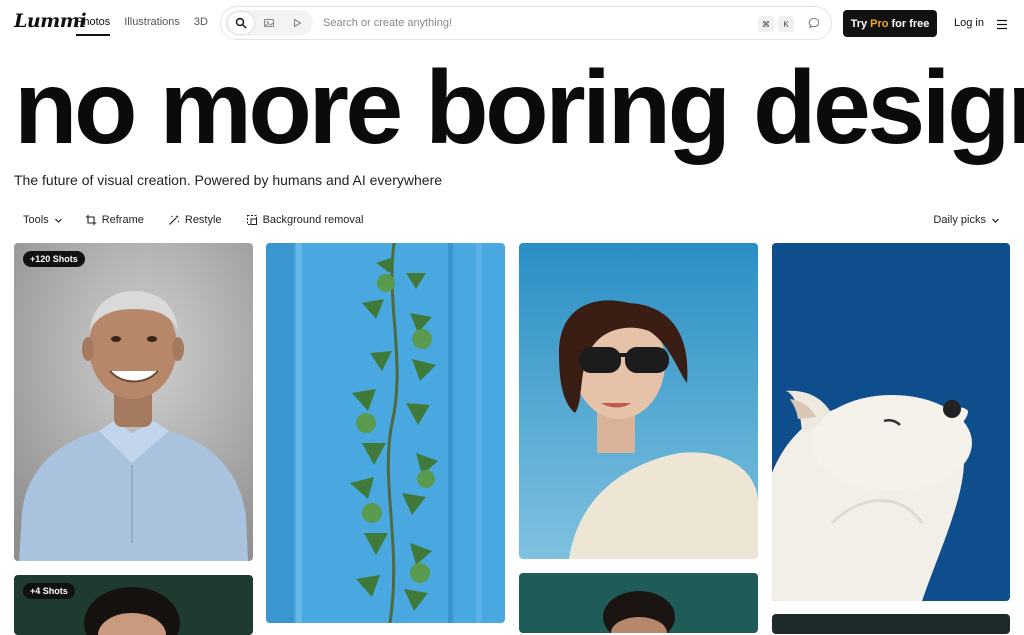  What do you see at coordinates (543, 23) in the screenshot?
I see `search-input` at bounding box center [543, 23].